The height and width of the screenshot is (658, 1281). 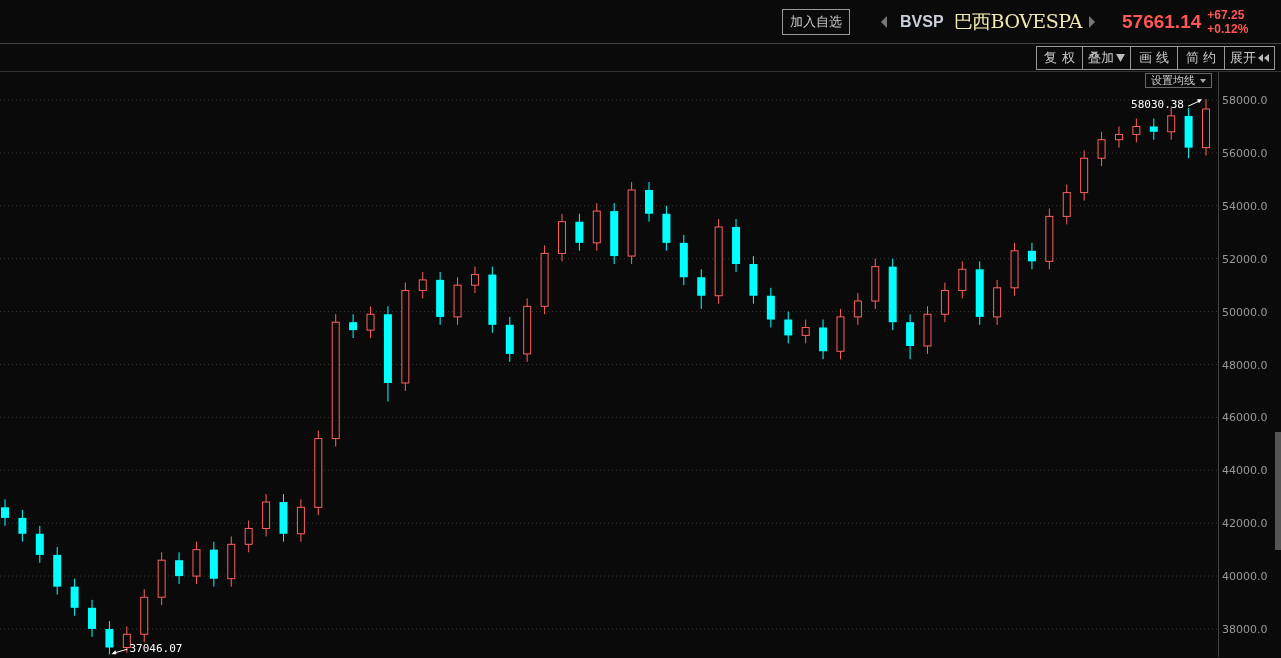 What do you see at coordinates (1228, 28) in the screenshot?
I see `percent-change: +0.12%` at bounding box center [1228, 28].